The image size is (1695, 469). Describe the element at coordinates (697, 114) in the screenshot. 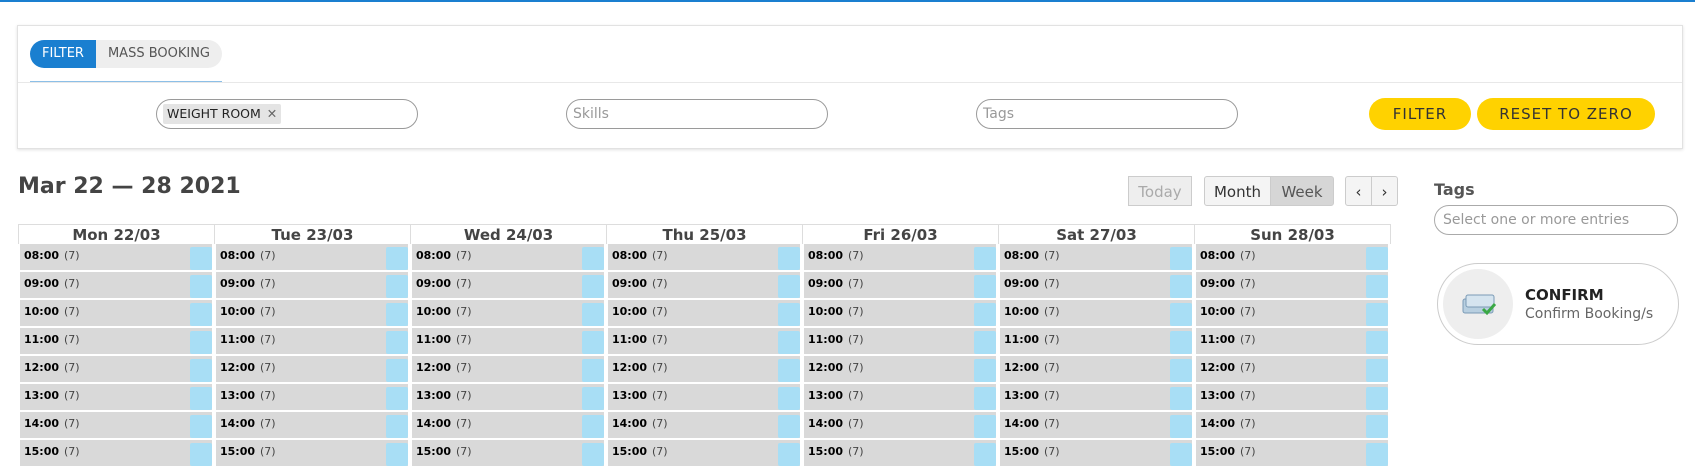

I see `skills-input: Skills` at that location.